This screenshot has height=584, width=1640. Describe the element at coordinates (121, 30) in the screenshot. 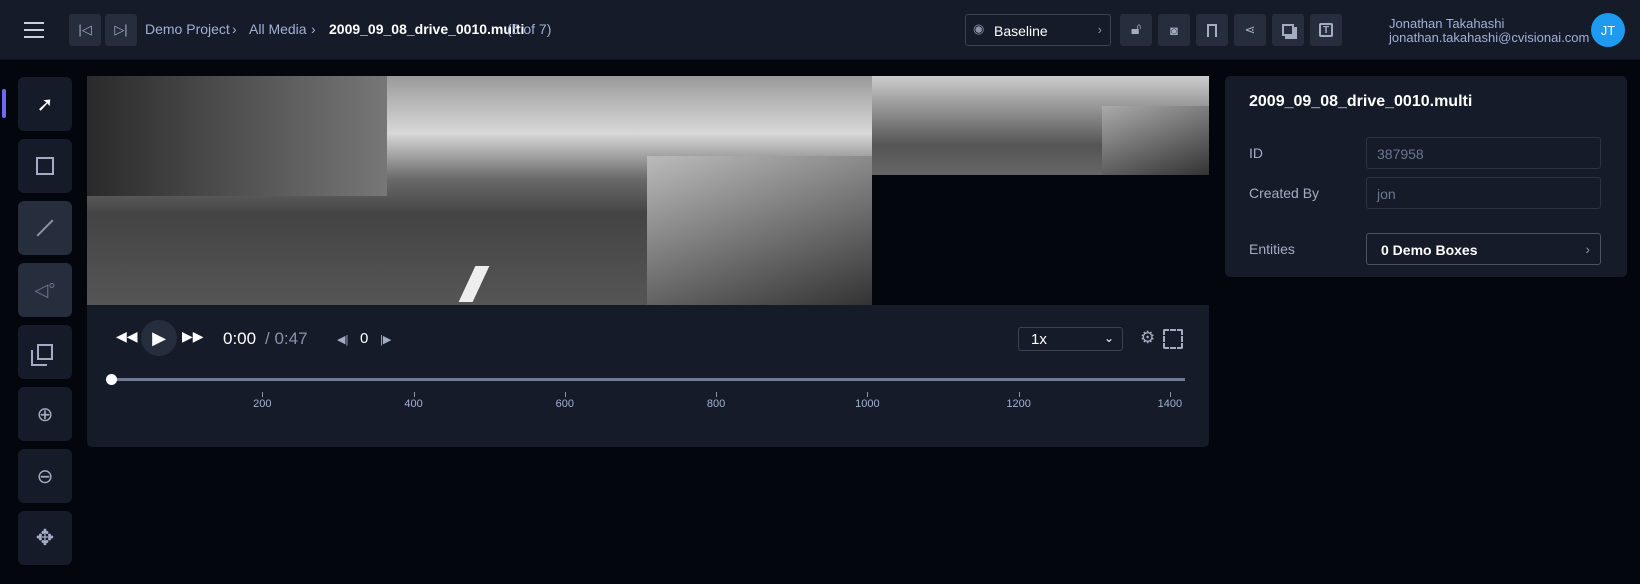

I see `next-media-button: ▷|` at that location.